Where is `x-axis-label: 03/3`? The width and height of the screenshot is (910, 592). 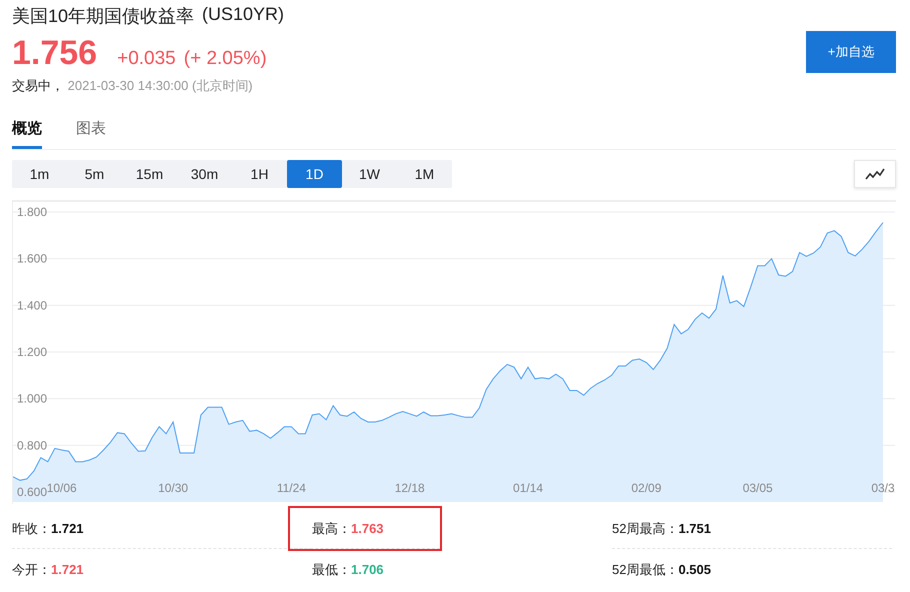 x-axis-label: 03/3 is located at coordinates (883, 488).